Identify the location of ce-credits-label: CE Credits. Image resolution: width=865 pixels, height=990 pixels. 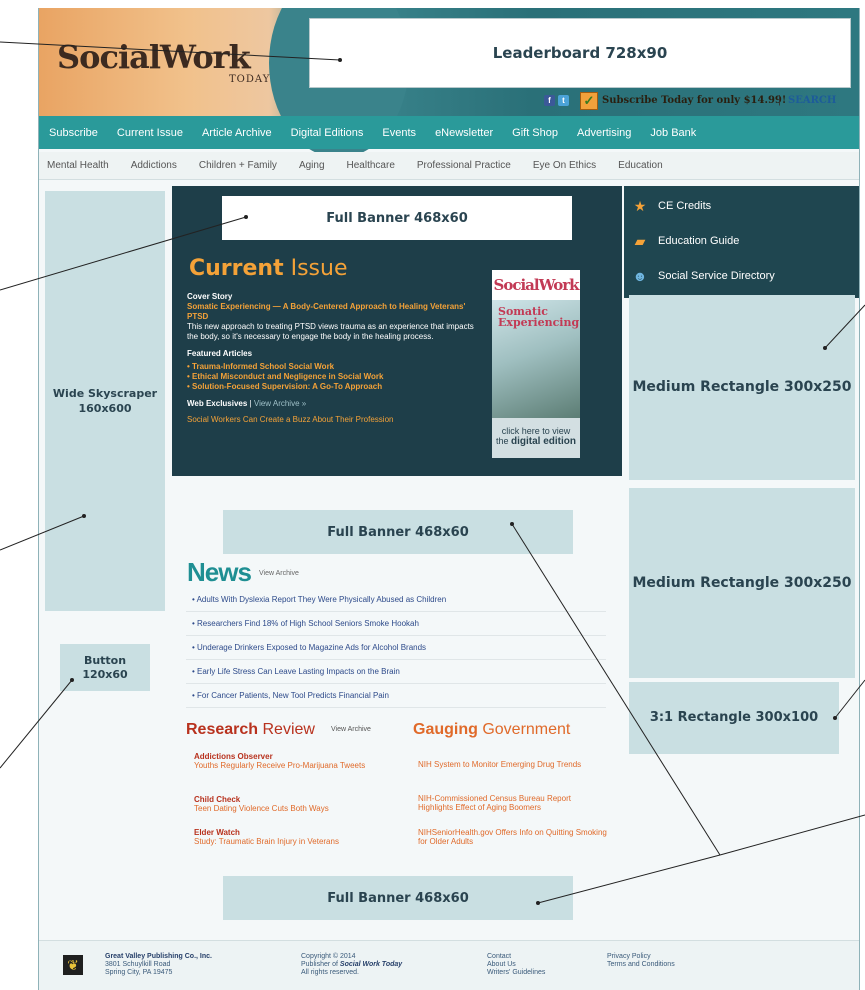
(685, 206).